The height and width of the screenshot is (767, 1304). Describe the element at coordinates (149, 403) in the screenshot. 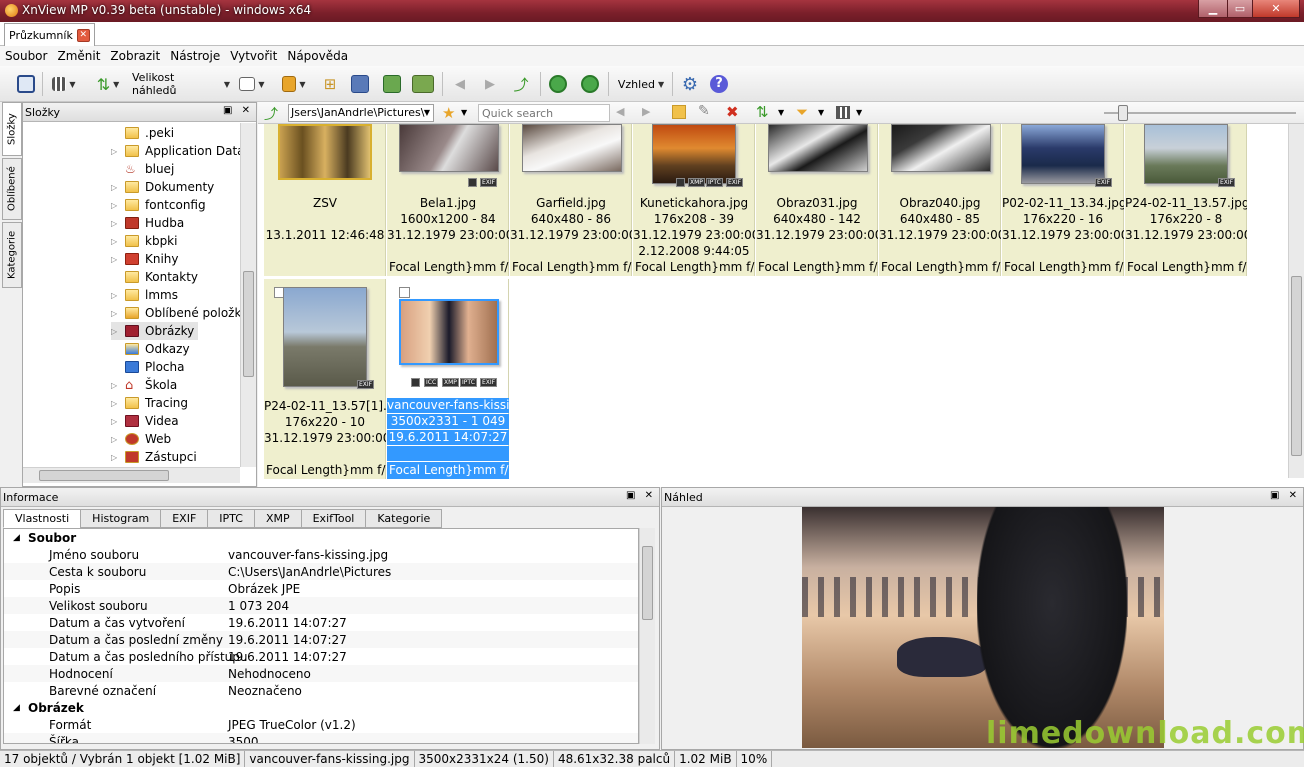

I see `folder-item: ▷ Tracing` at that location.